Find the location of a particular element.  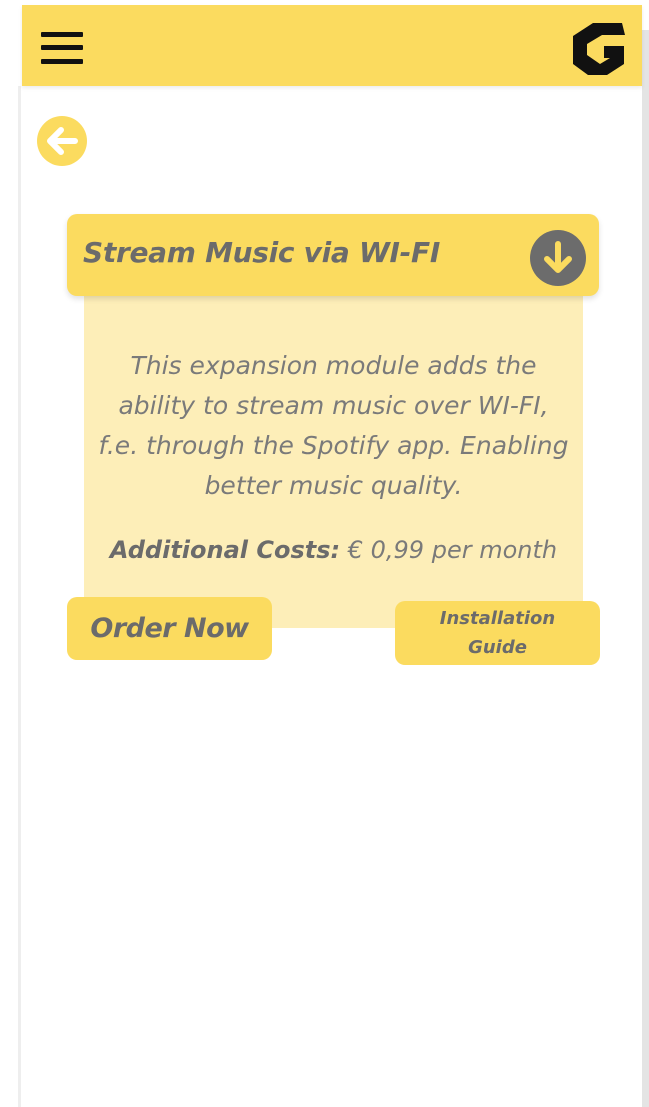

hamburger-menu-icon is located at coordinates (62, 48).